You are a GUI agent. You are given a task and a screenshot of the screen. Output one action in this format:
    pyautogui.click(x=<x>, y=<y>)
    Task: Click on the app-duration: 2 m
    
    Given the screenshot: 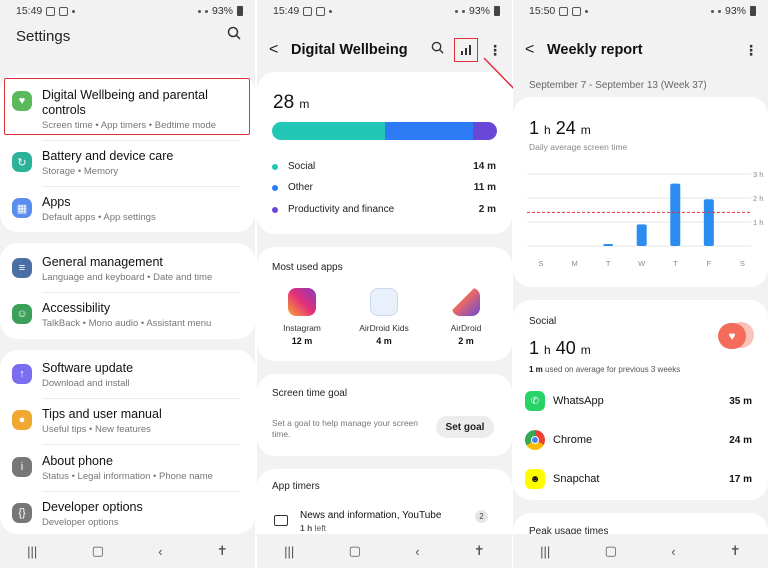 What is the action you would take?
    pyautogui.click(x=466, y=341)
    